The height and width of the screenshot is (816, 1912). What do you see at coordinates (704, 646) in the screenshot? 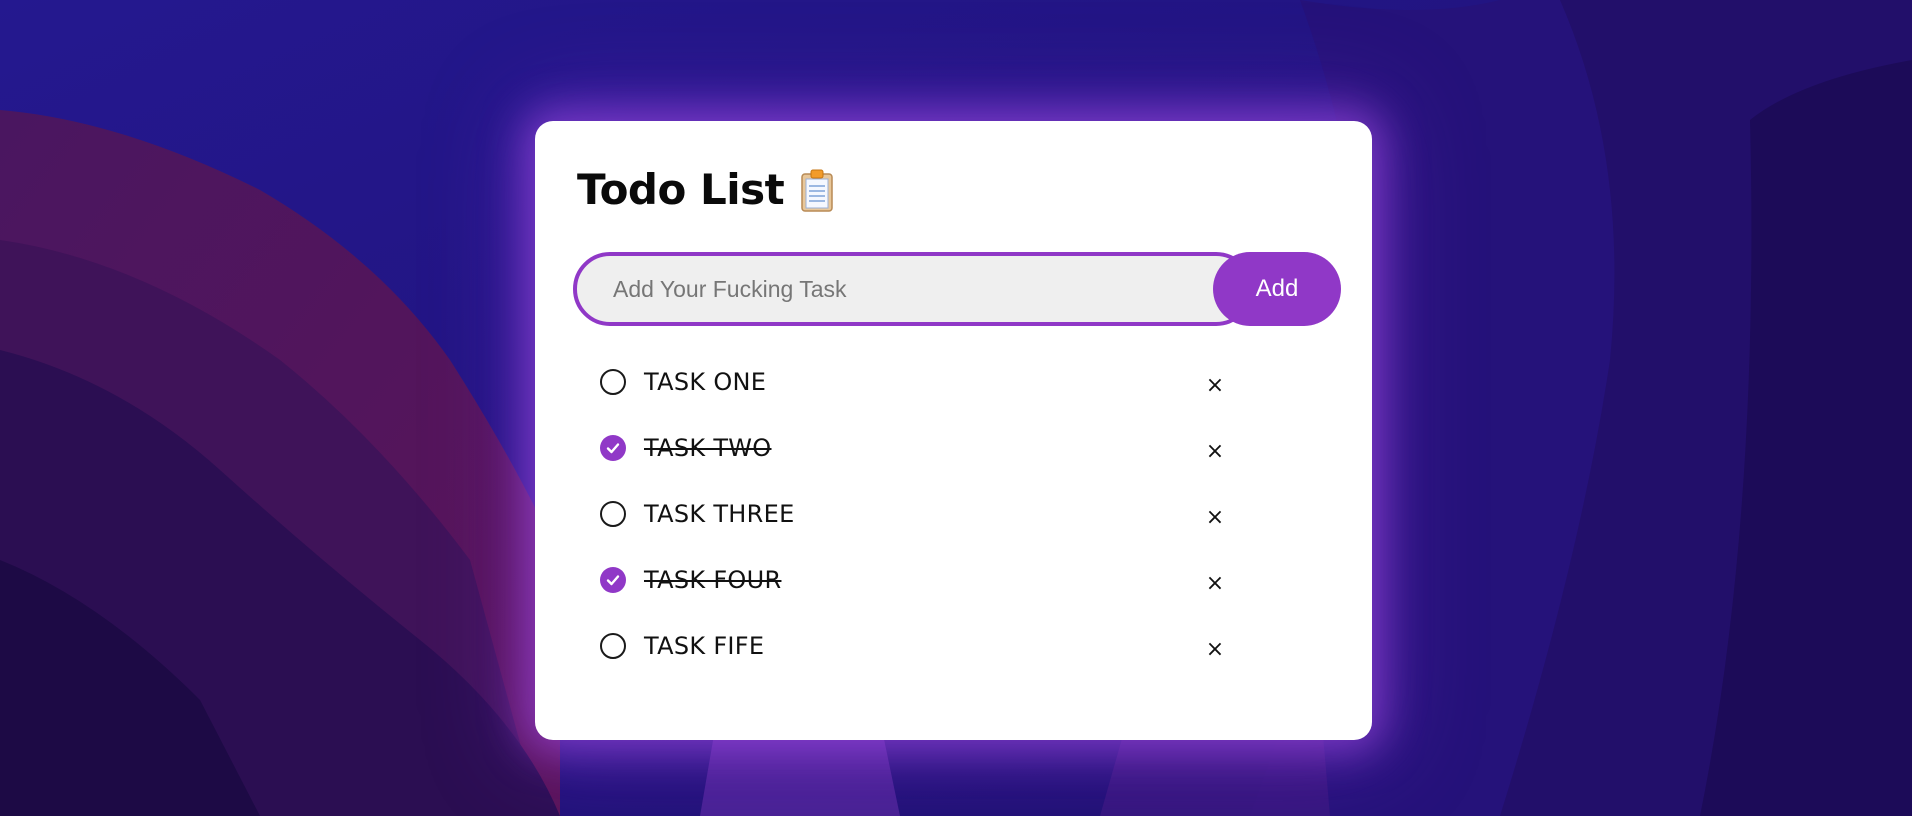
I see `task-label: TASK FIFE` at bounding box center [704, 646].